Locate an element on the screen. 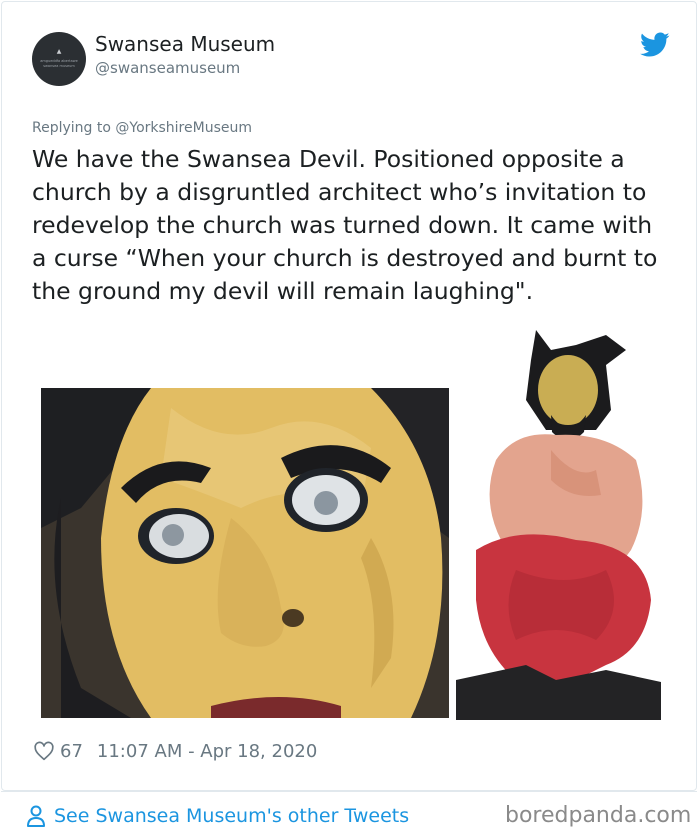  avatar: ▲ amgueddfa abertawe swansea museum is located at coordinates (59, 59).